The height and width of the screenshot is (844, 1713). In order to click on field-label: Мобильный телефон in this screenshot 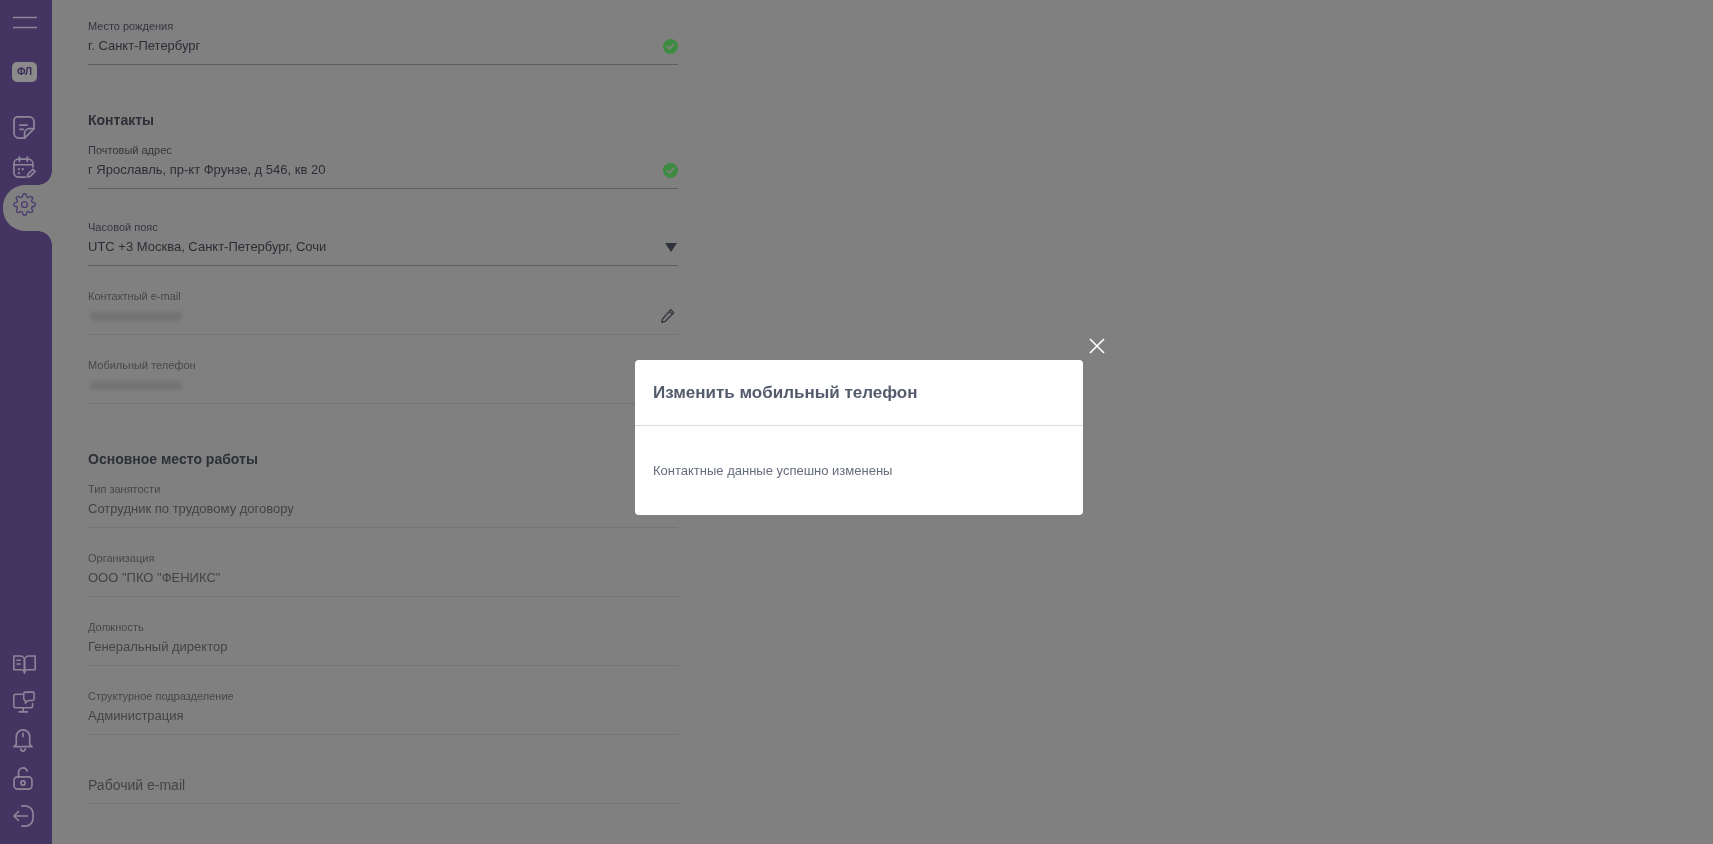, I will do `click(142, 365)`.